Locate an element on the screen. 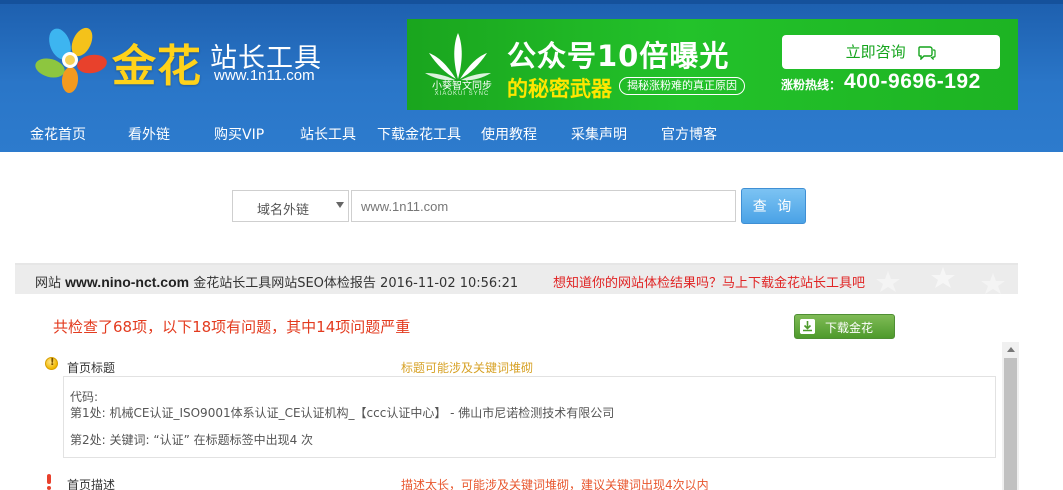 This screenshot has width=1063, height=490. logo-url: www.1n11.com is located at coordinates (264, 75).